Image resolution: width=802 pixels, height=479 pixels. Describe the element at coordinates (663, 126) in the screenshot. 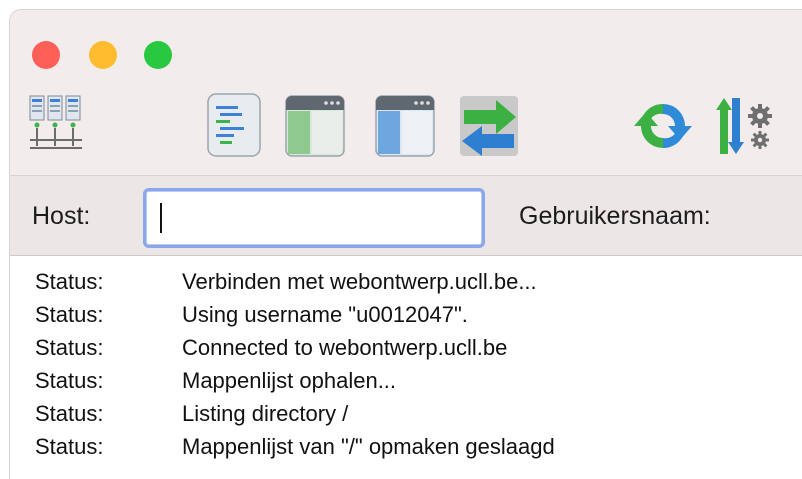

I see `refresh-icon` at that location.